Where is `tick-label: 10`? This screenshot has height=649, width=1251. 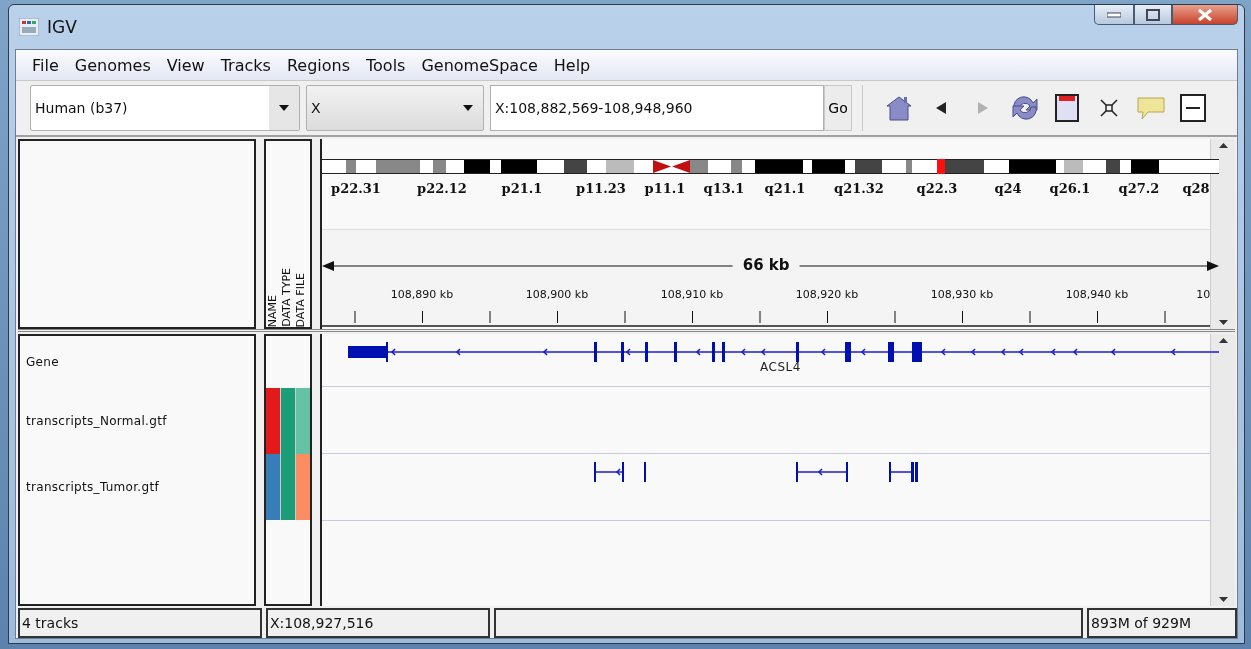
tick-label: 10 is located at coordinates (1203, 294).